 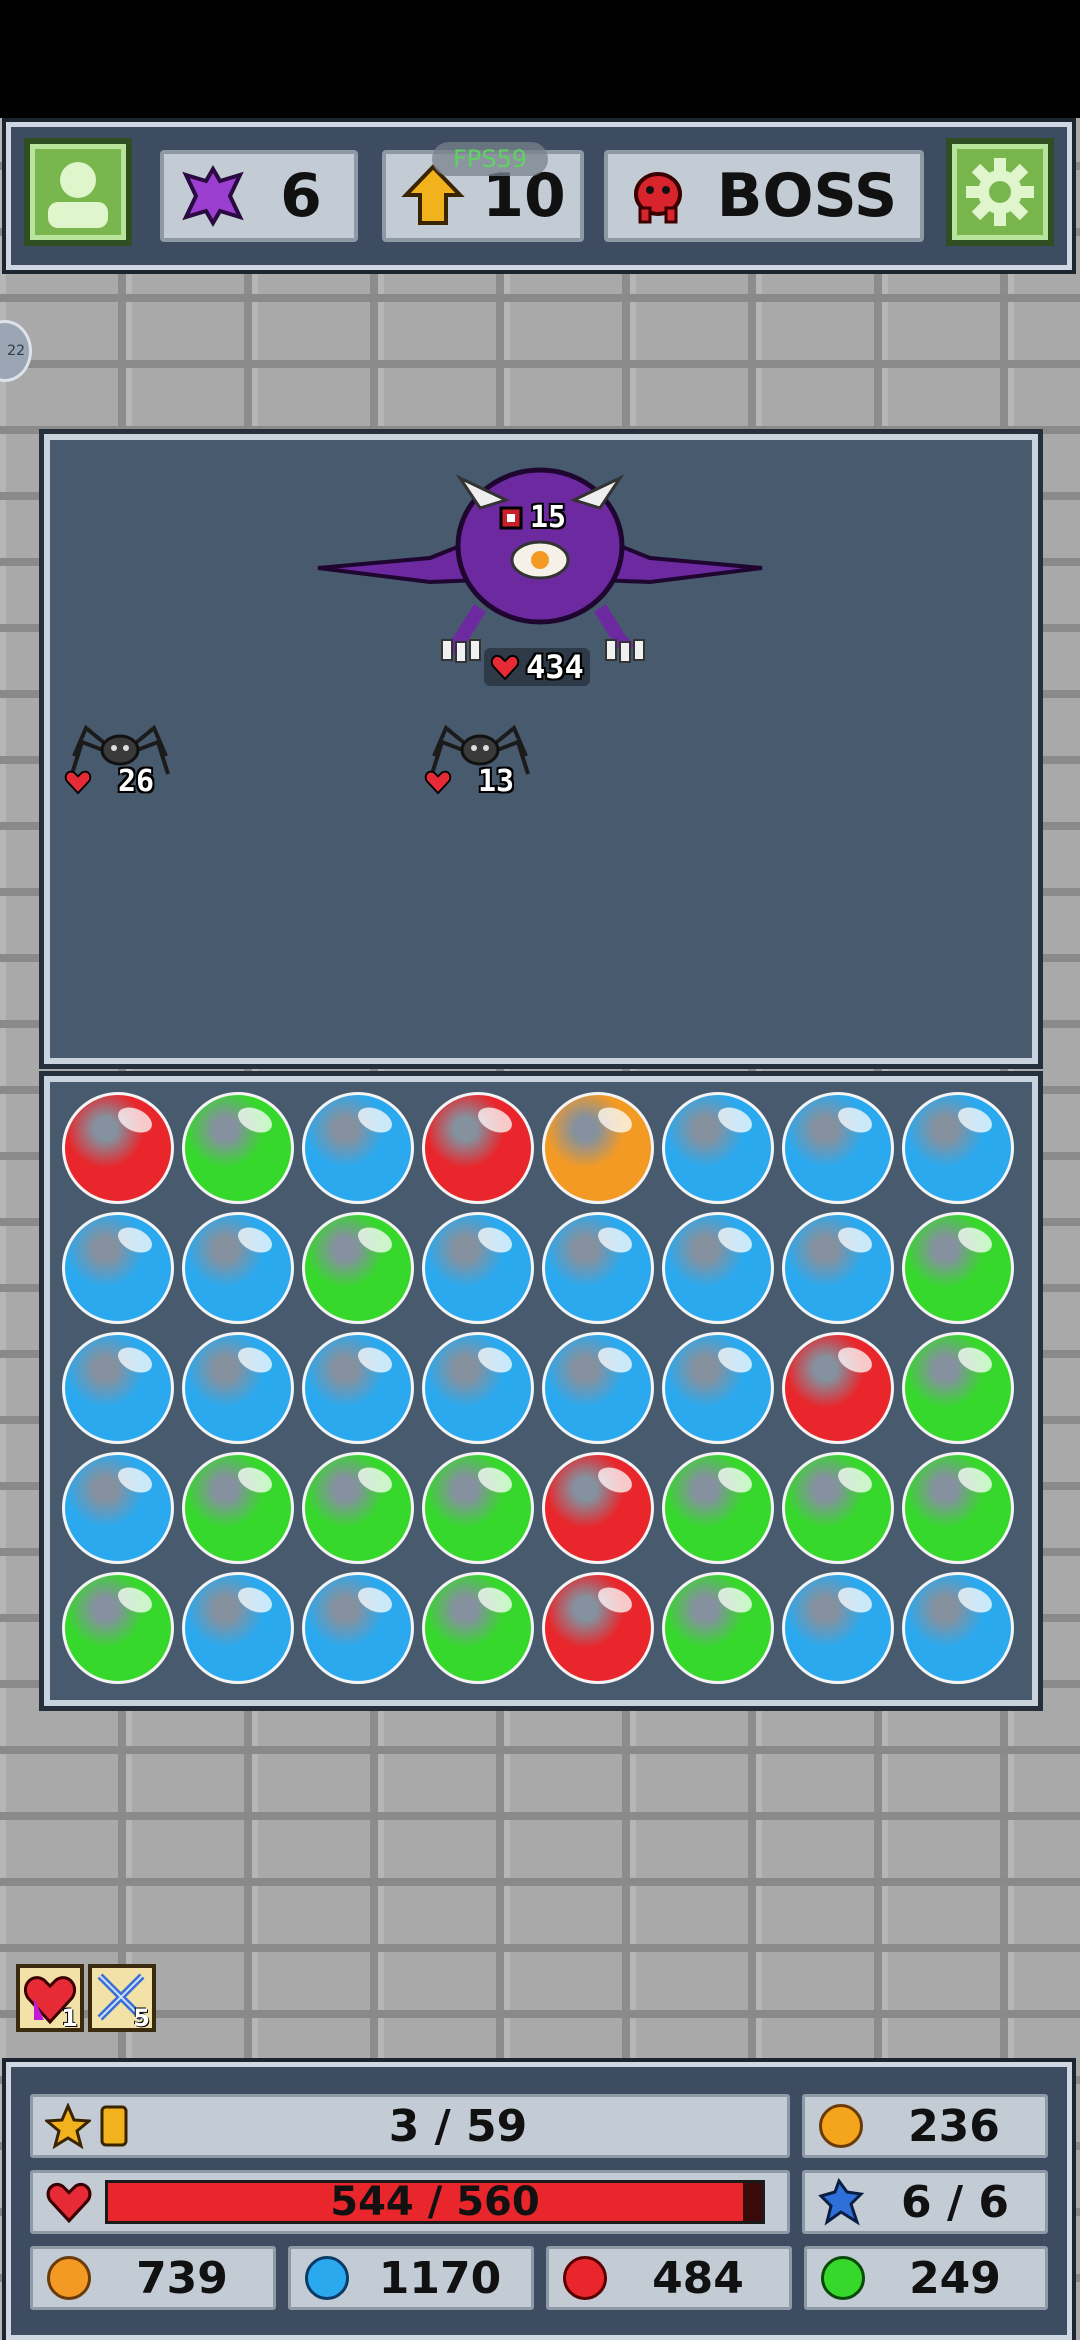 I want to click on red-orb-count-cell: 484, so click(x=669, y=2278).